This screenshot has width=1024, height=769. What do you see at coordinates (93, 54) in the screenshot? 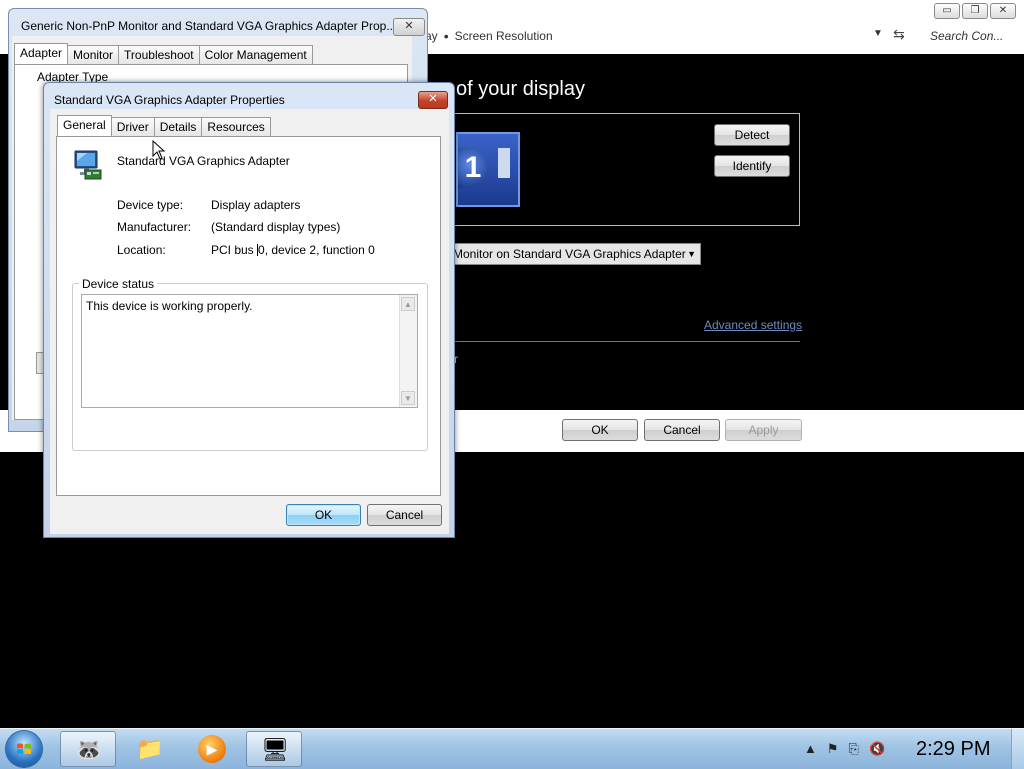
I see `tab-monitor: Monitor` at bounding box center [93, 54].